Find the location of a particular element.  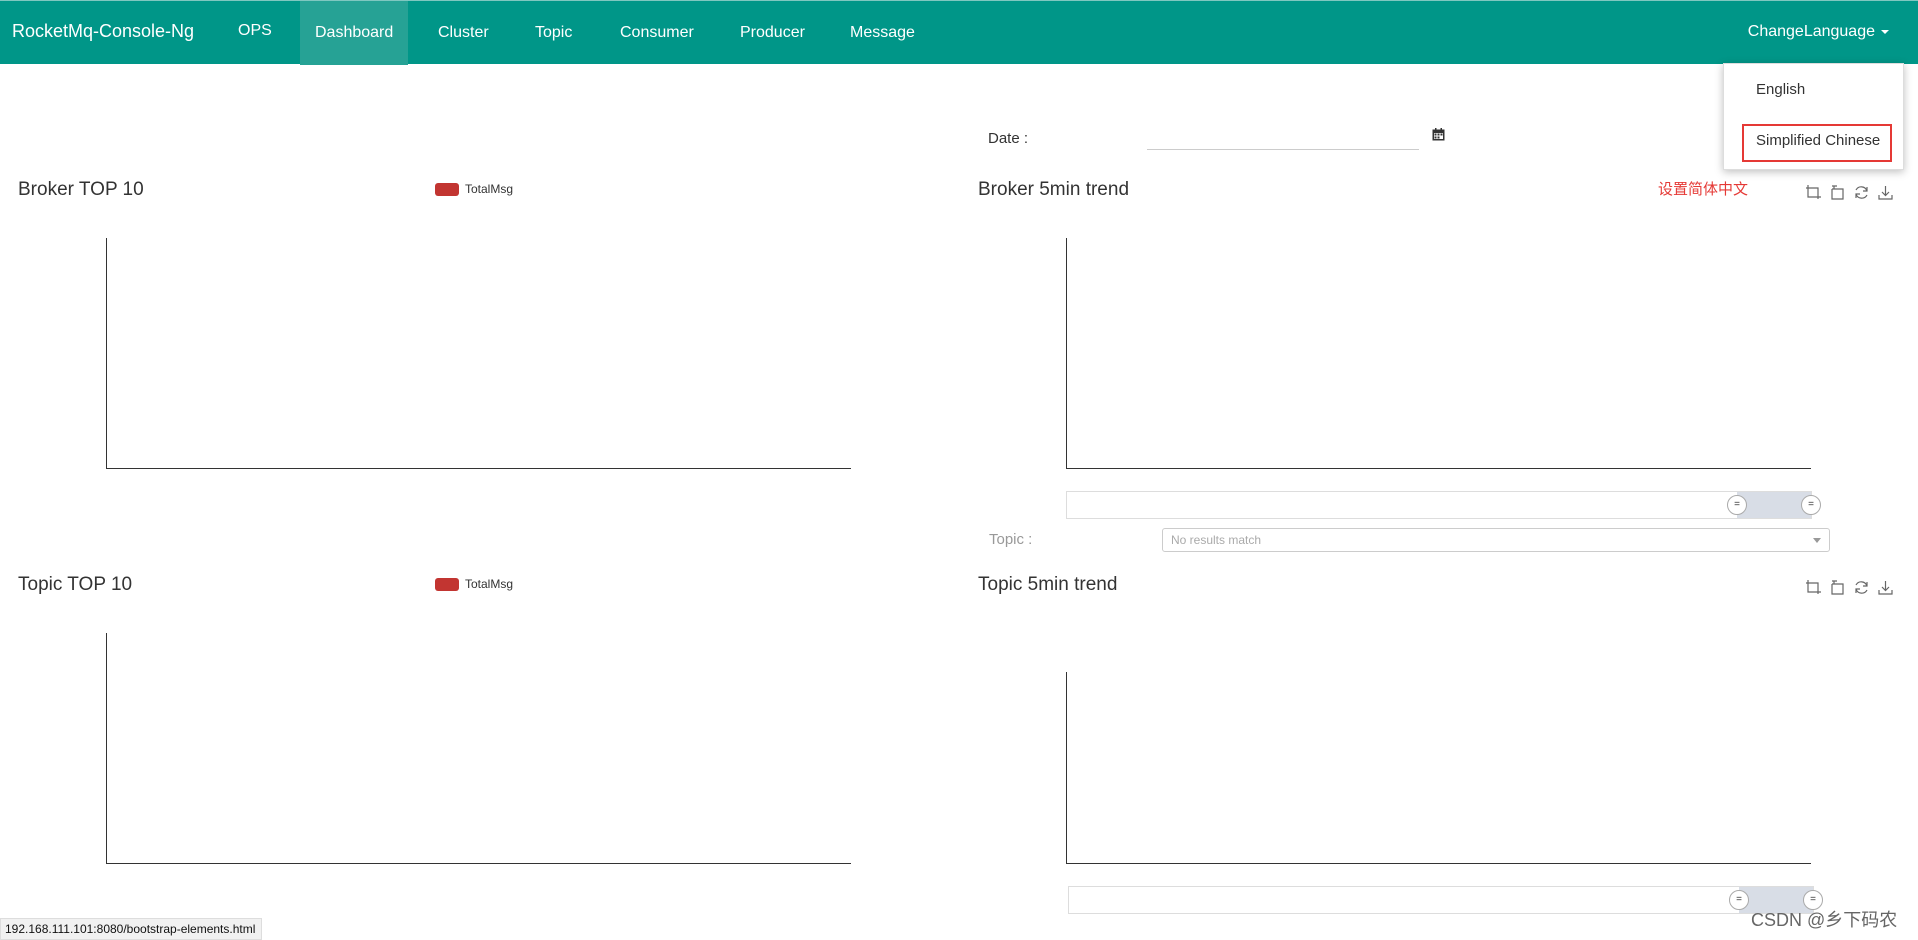

change-language-label: ChangeLanguage is located at coordinates (1811, 31).